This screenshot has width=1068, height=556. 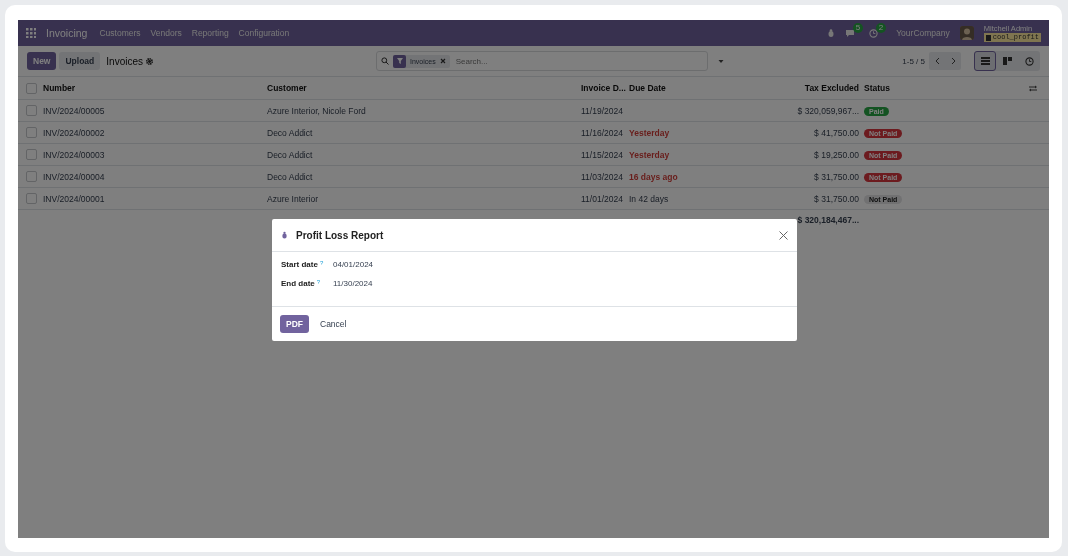 What do you see at coordinates (937, 61) in the screenshot?
I see `previous-icon` at bounding box center [937, 61].